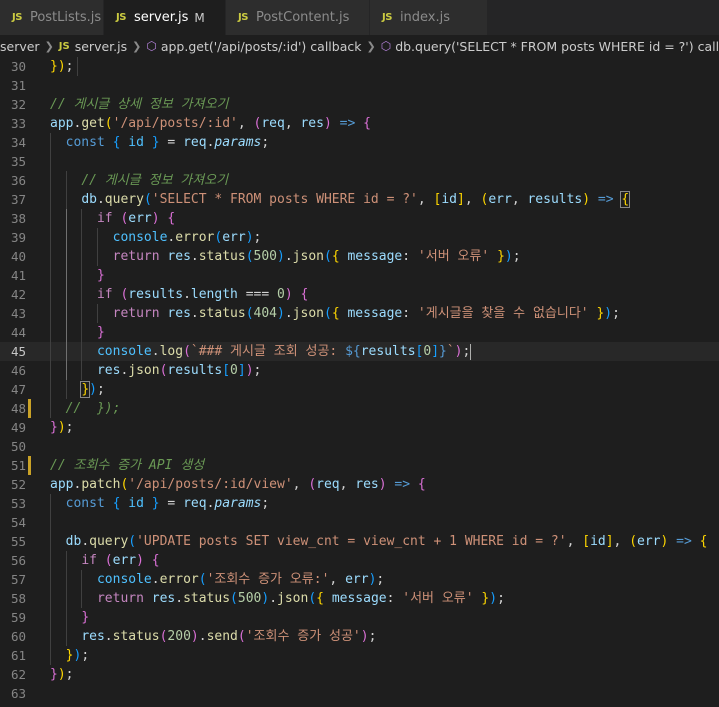 The height and width of the screenshot is (707, 719). I want to click on code-line: 41 }, so click(359, 275).